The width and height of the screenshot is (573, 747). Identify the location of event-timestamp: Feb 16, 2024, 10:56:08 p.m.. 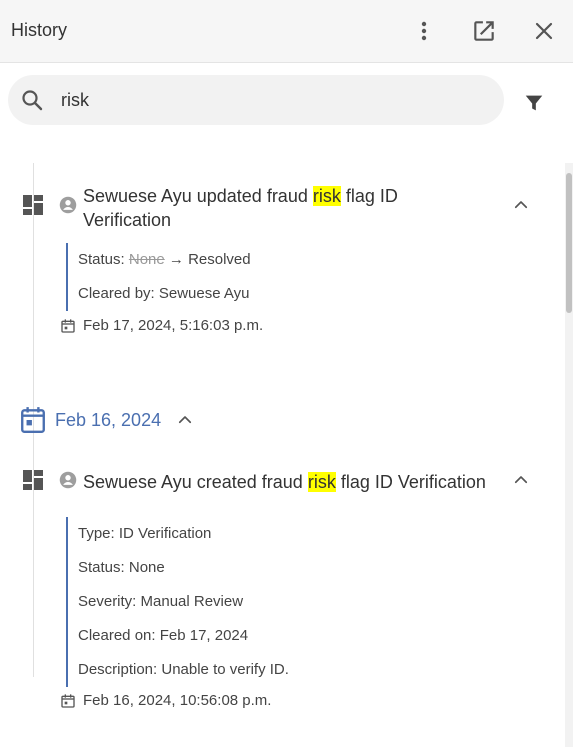
(165, 700).